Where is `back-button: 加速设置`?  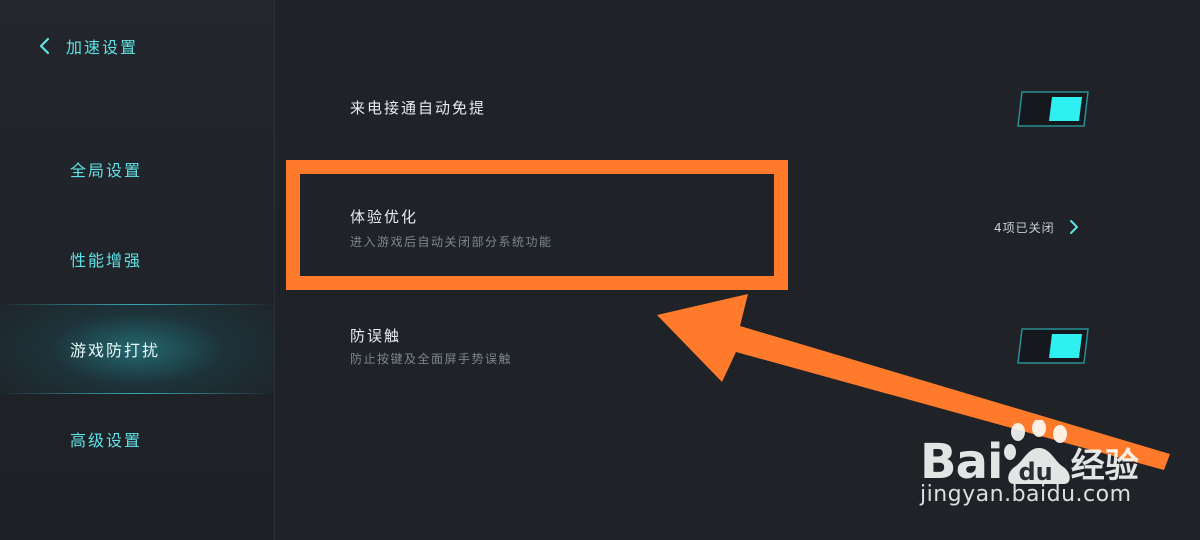 back-button: 加速设置 is located at coordinates (88, 46).